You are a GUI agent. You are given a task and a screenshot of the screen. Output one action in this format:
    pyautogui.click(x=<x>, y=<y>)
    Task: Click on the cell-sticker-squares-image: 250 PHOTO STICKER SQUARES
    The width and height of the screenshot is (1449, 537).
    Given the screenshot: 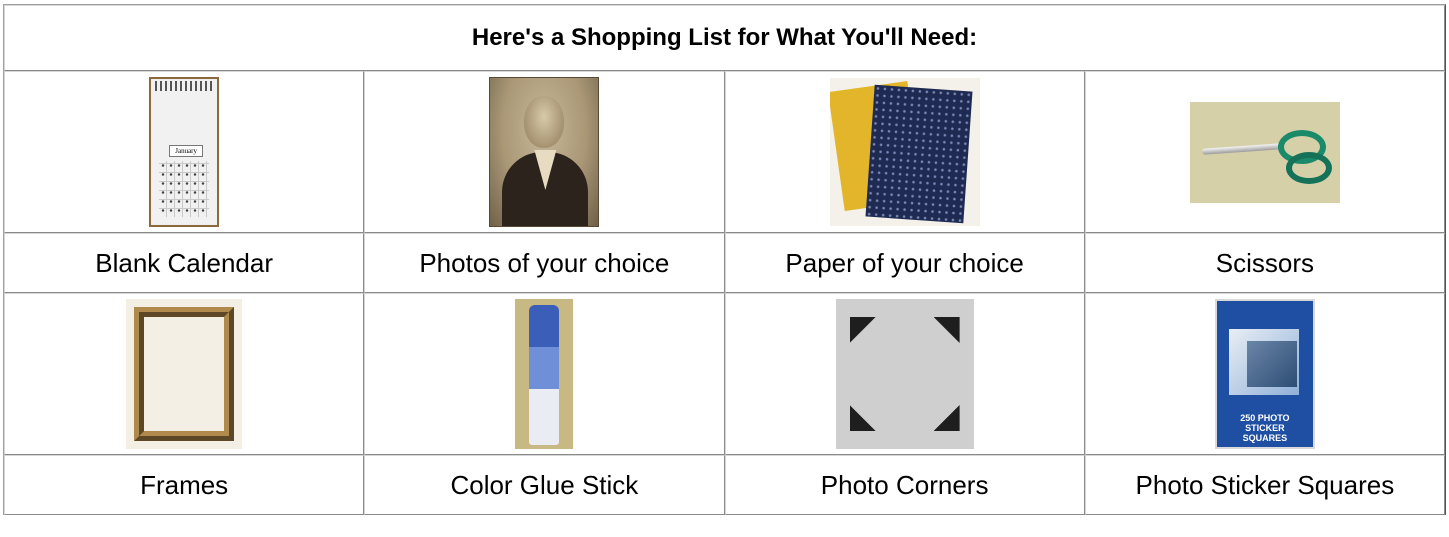 What is the action you would take?
    pyautogui.click(x=1264, y=374)
    